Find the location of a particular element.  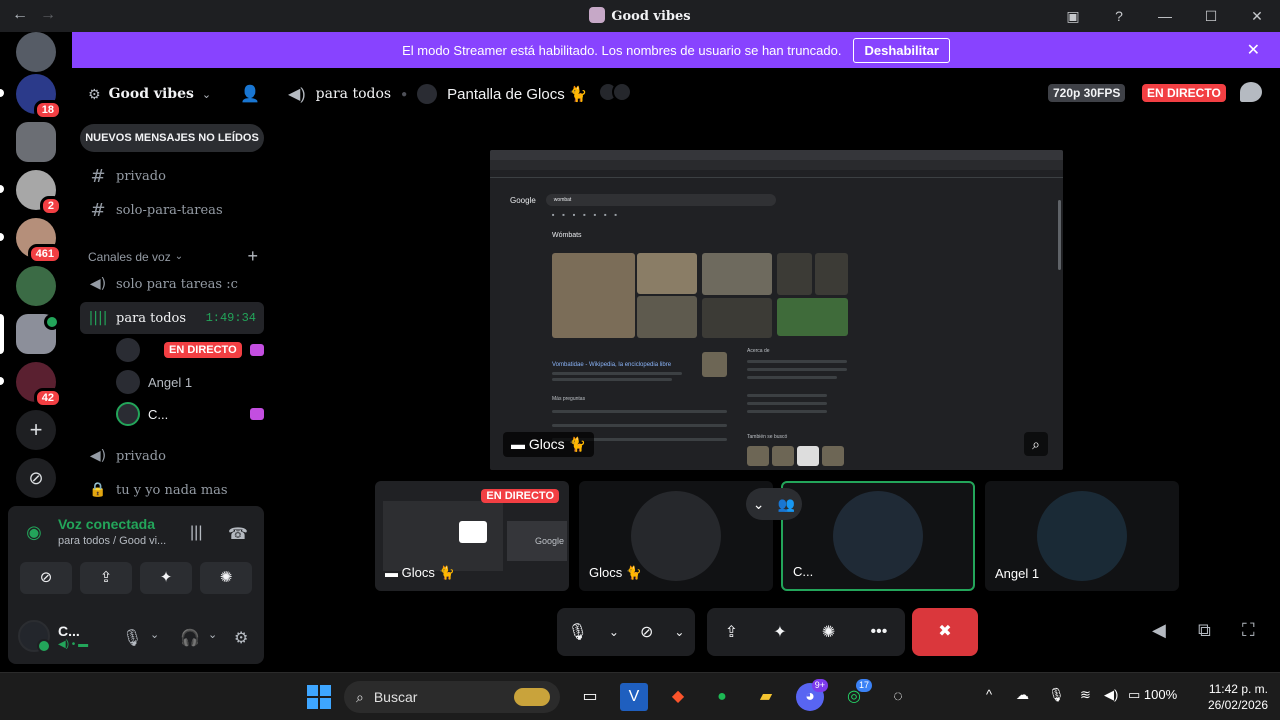

new-messages-button: NUEVOS MENSAJES NO LEÍDOS is located at coordinates (172, 138).